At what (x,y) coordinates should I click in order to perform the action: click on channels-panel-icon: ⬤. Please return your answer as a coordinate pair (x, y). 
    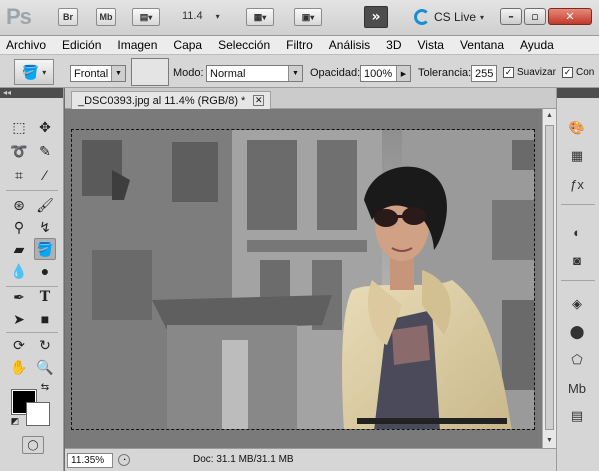
    Looking at the image, I should click on (577, 332).